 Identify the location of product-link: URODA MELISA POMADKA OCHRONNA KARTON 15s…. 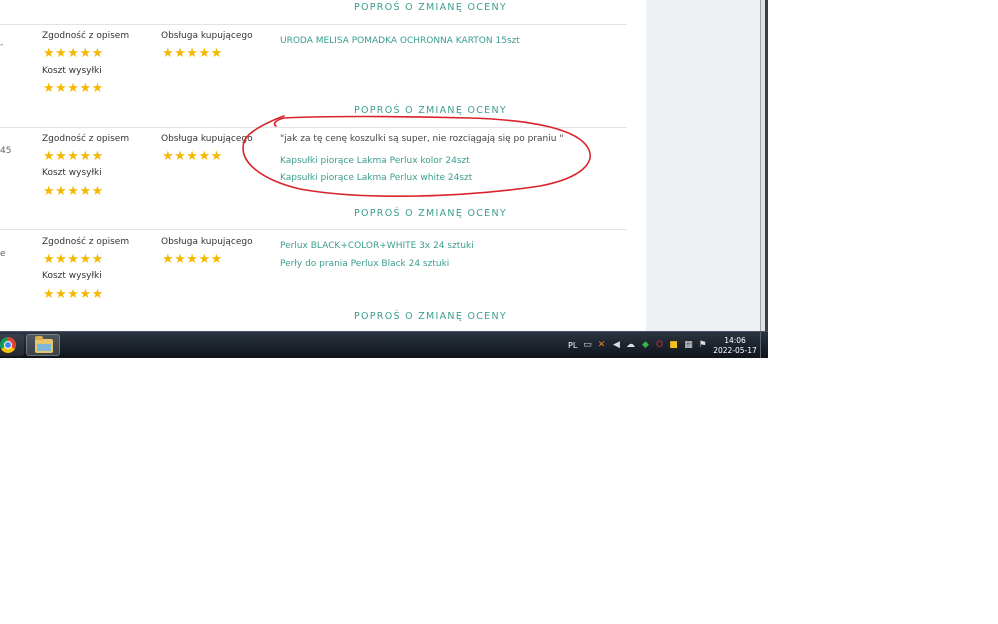
(400, 41).